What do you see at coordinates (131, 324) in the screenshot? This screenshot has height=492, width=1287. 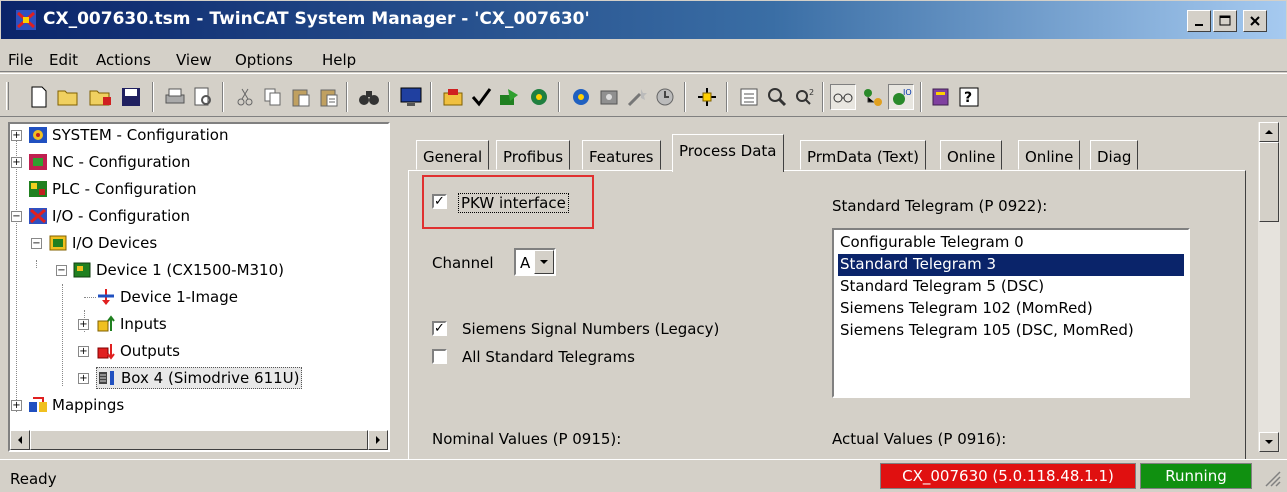 I see `tree-item-inputs: Inputs` at bounding box center [131, 324].